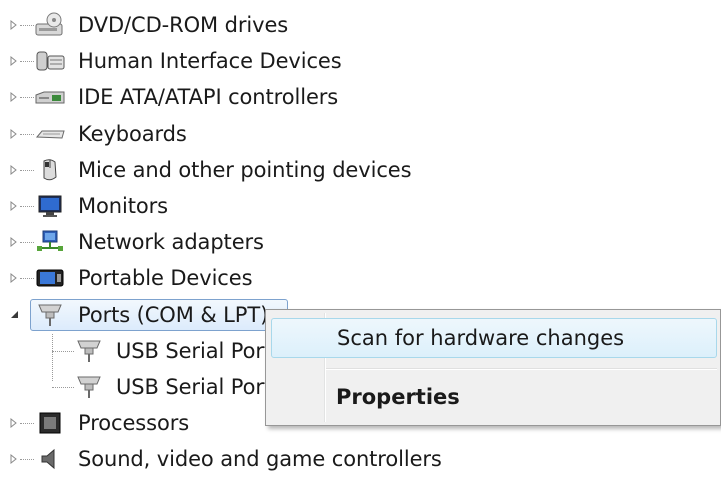 The image size is (721, 485). I want to click on processor-icon, so click(50, 423).